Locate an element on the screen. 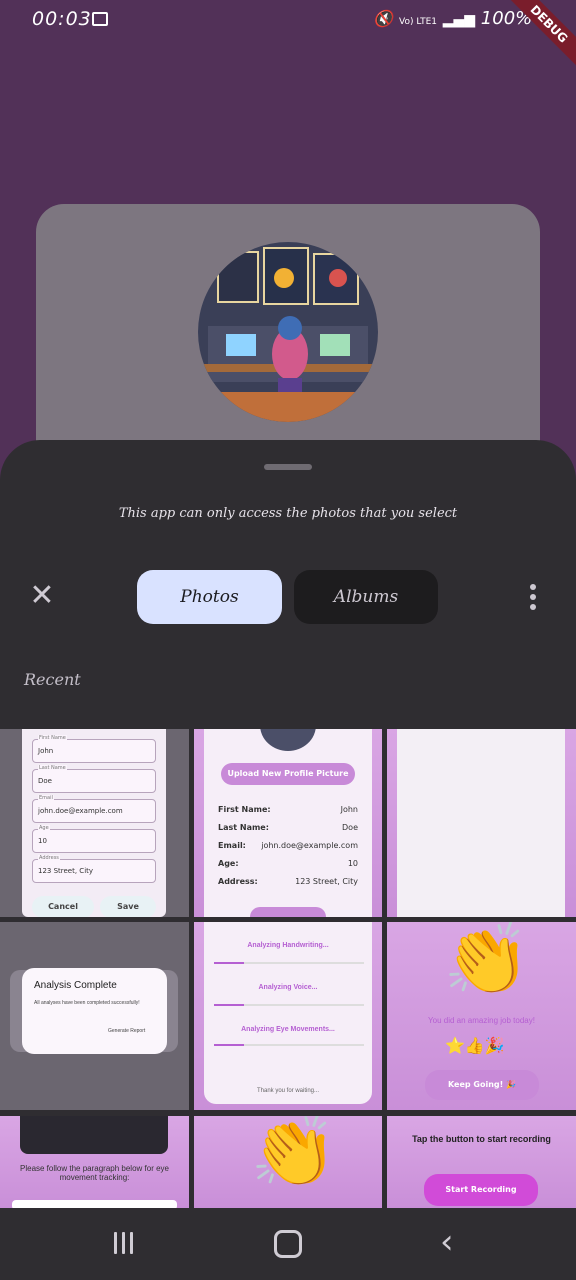 This screenshot has height=1280, width=576. star-thumbs-party-icons: ⭐👍🎉 is located at coordinates (475, 1046).